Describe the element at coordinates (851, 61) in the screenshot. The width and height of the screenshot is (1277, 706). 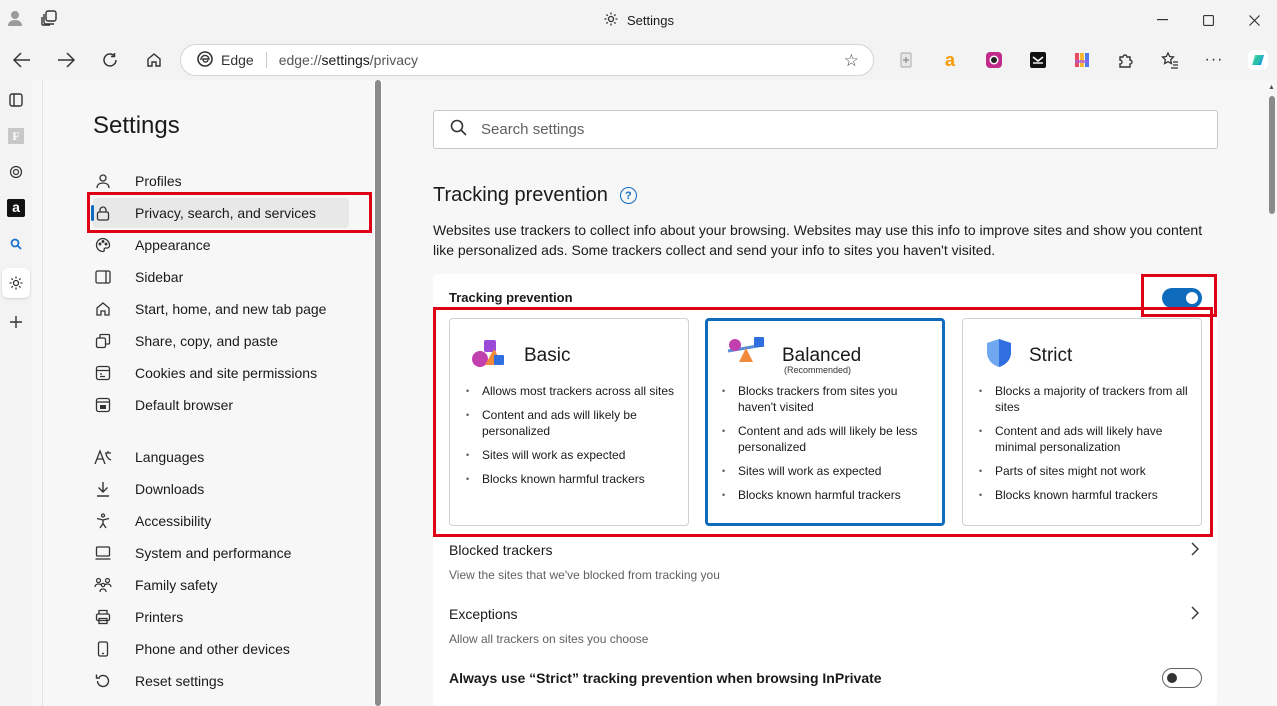
I see `favorite-star-icon: ☆` at that location.